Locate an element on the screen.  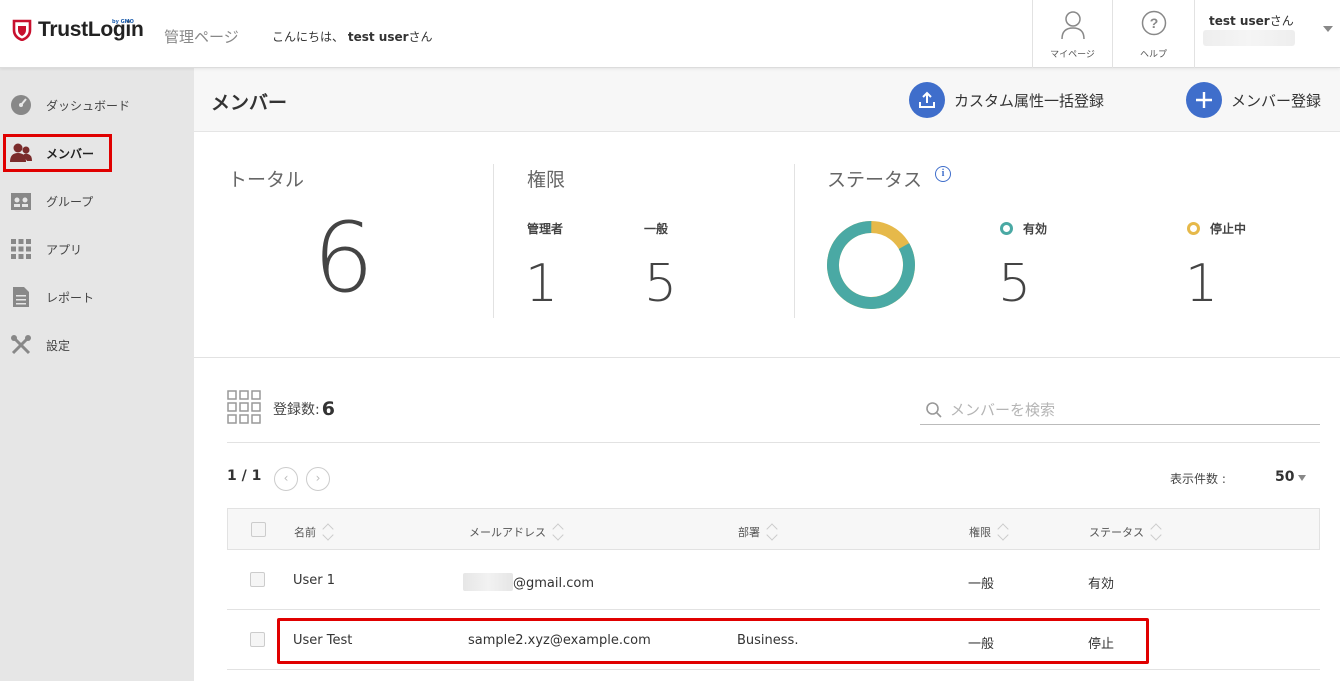
total-value: 6 is located at coordinates (344, 258).